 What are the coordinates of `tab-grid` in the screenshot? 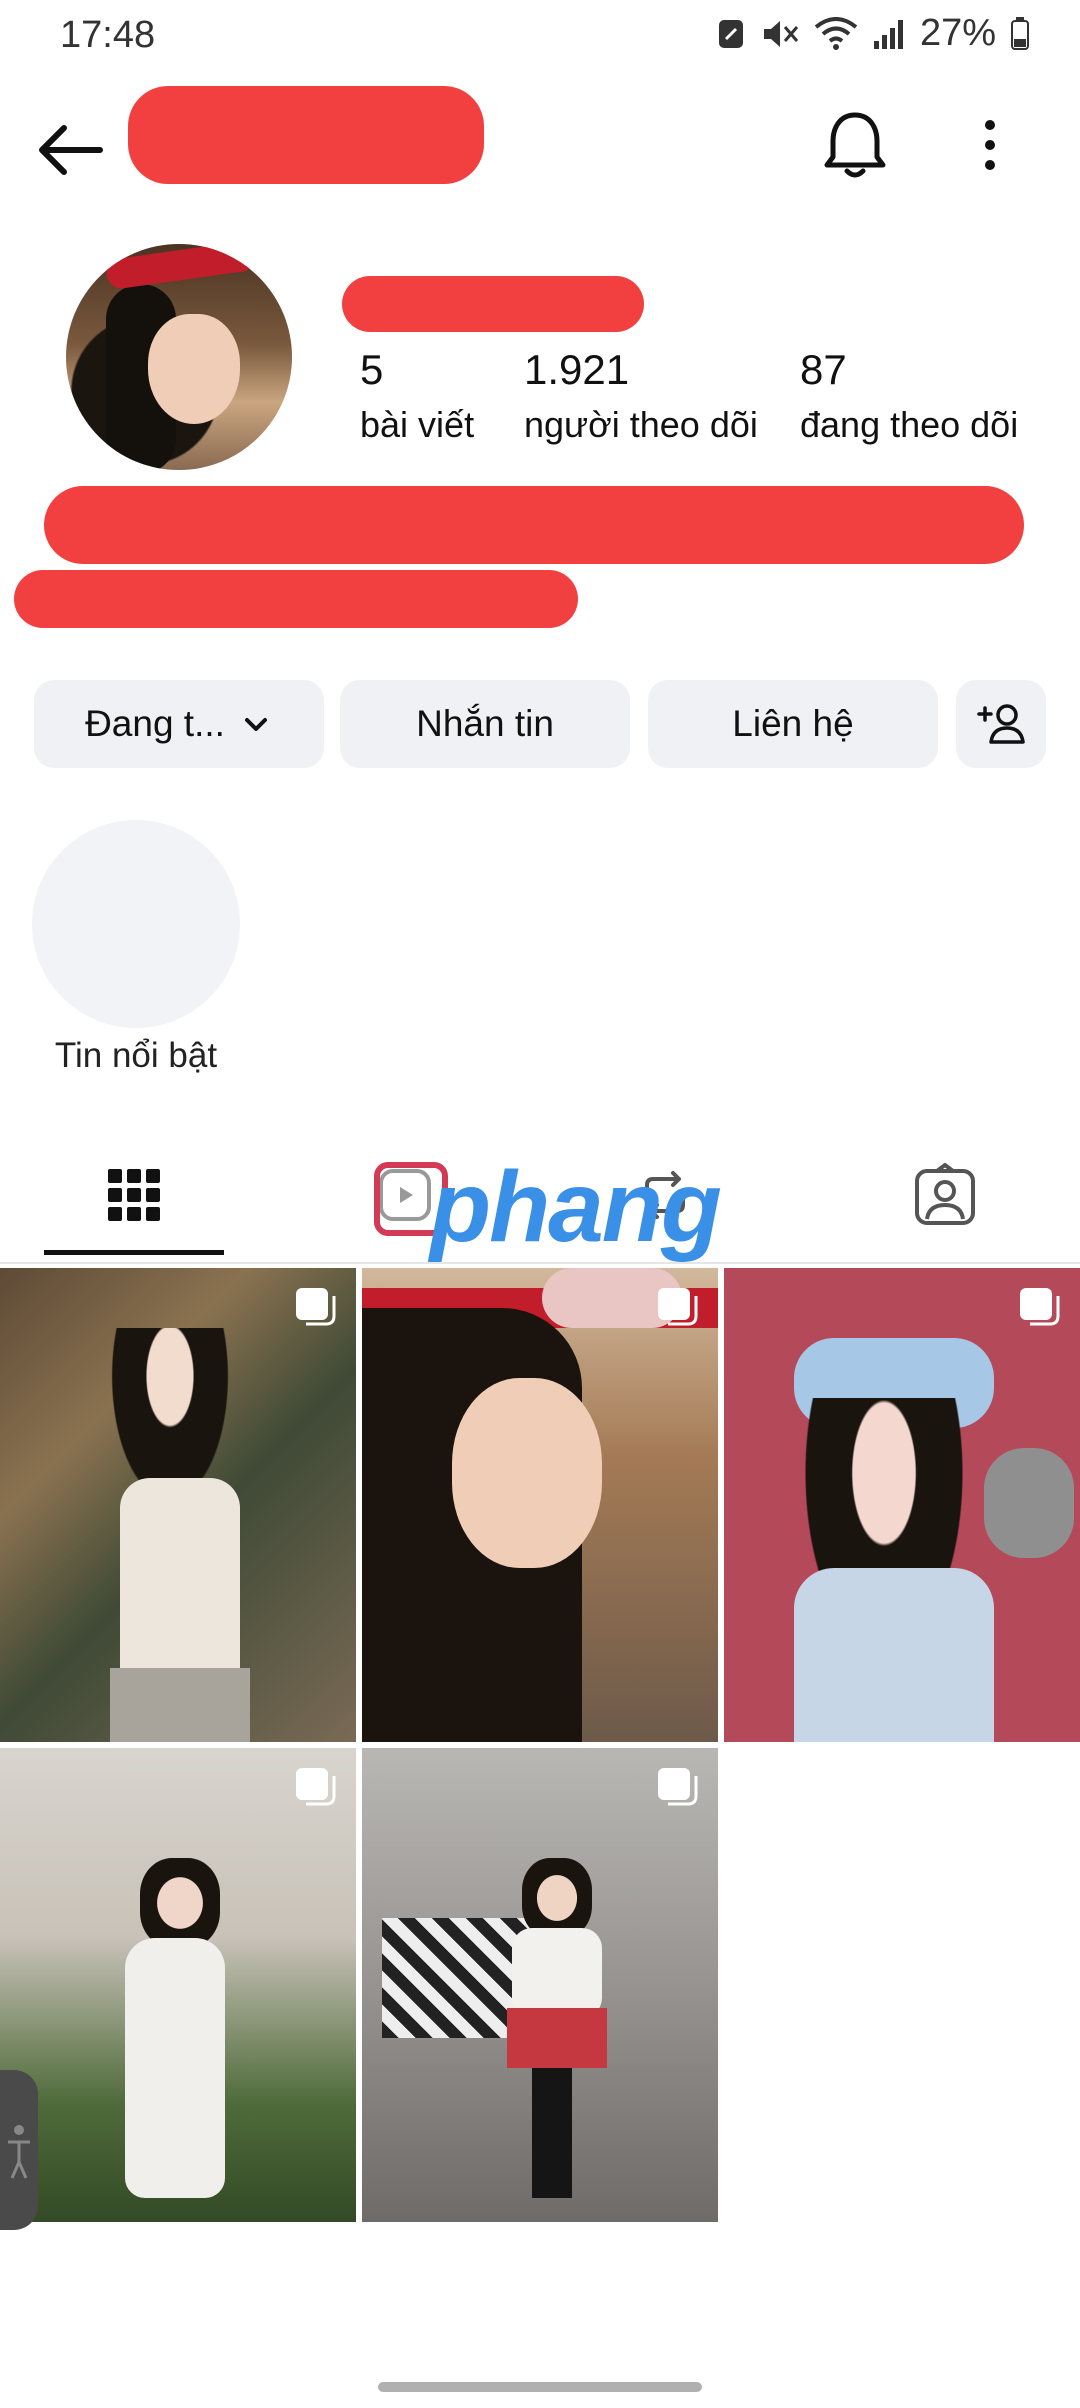 It's located at (134, 1195).